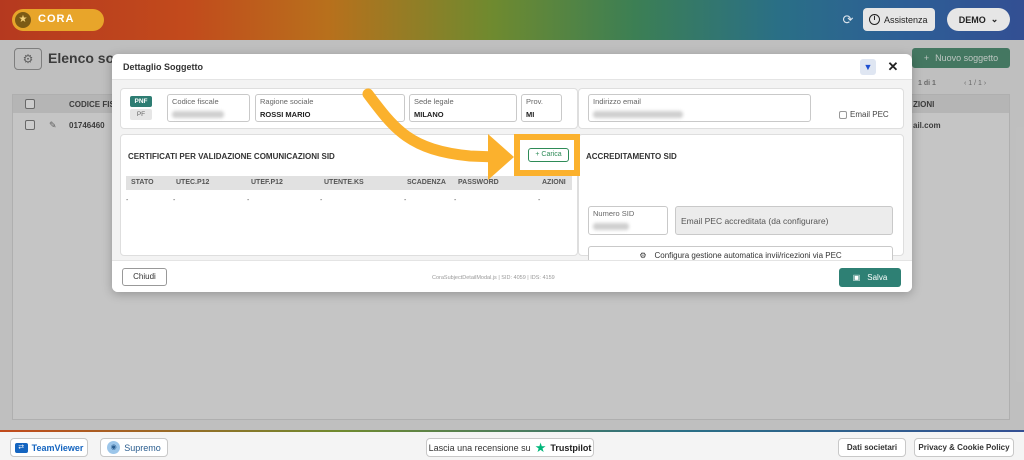 This screenshot has width=1024, height=460. Describe the element at coordinates (21, 447) in the screenshot. I see `teamviewer-icon: ⇄` at that location.